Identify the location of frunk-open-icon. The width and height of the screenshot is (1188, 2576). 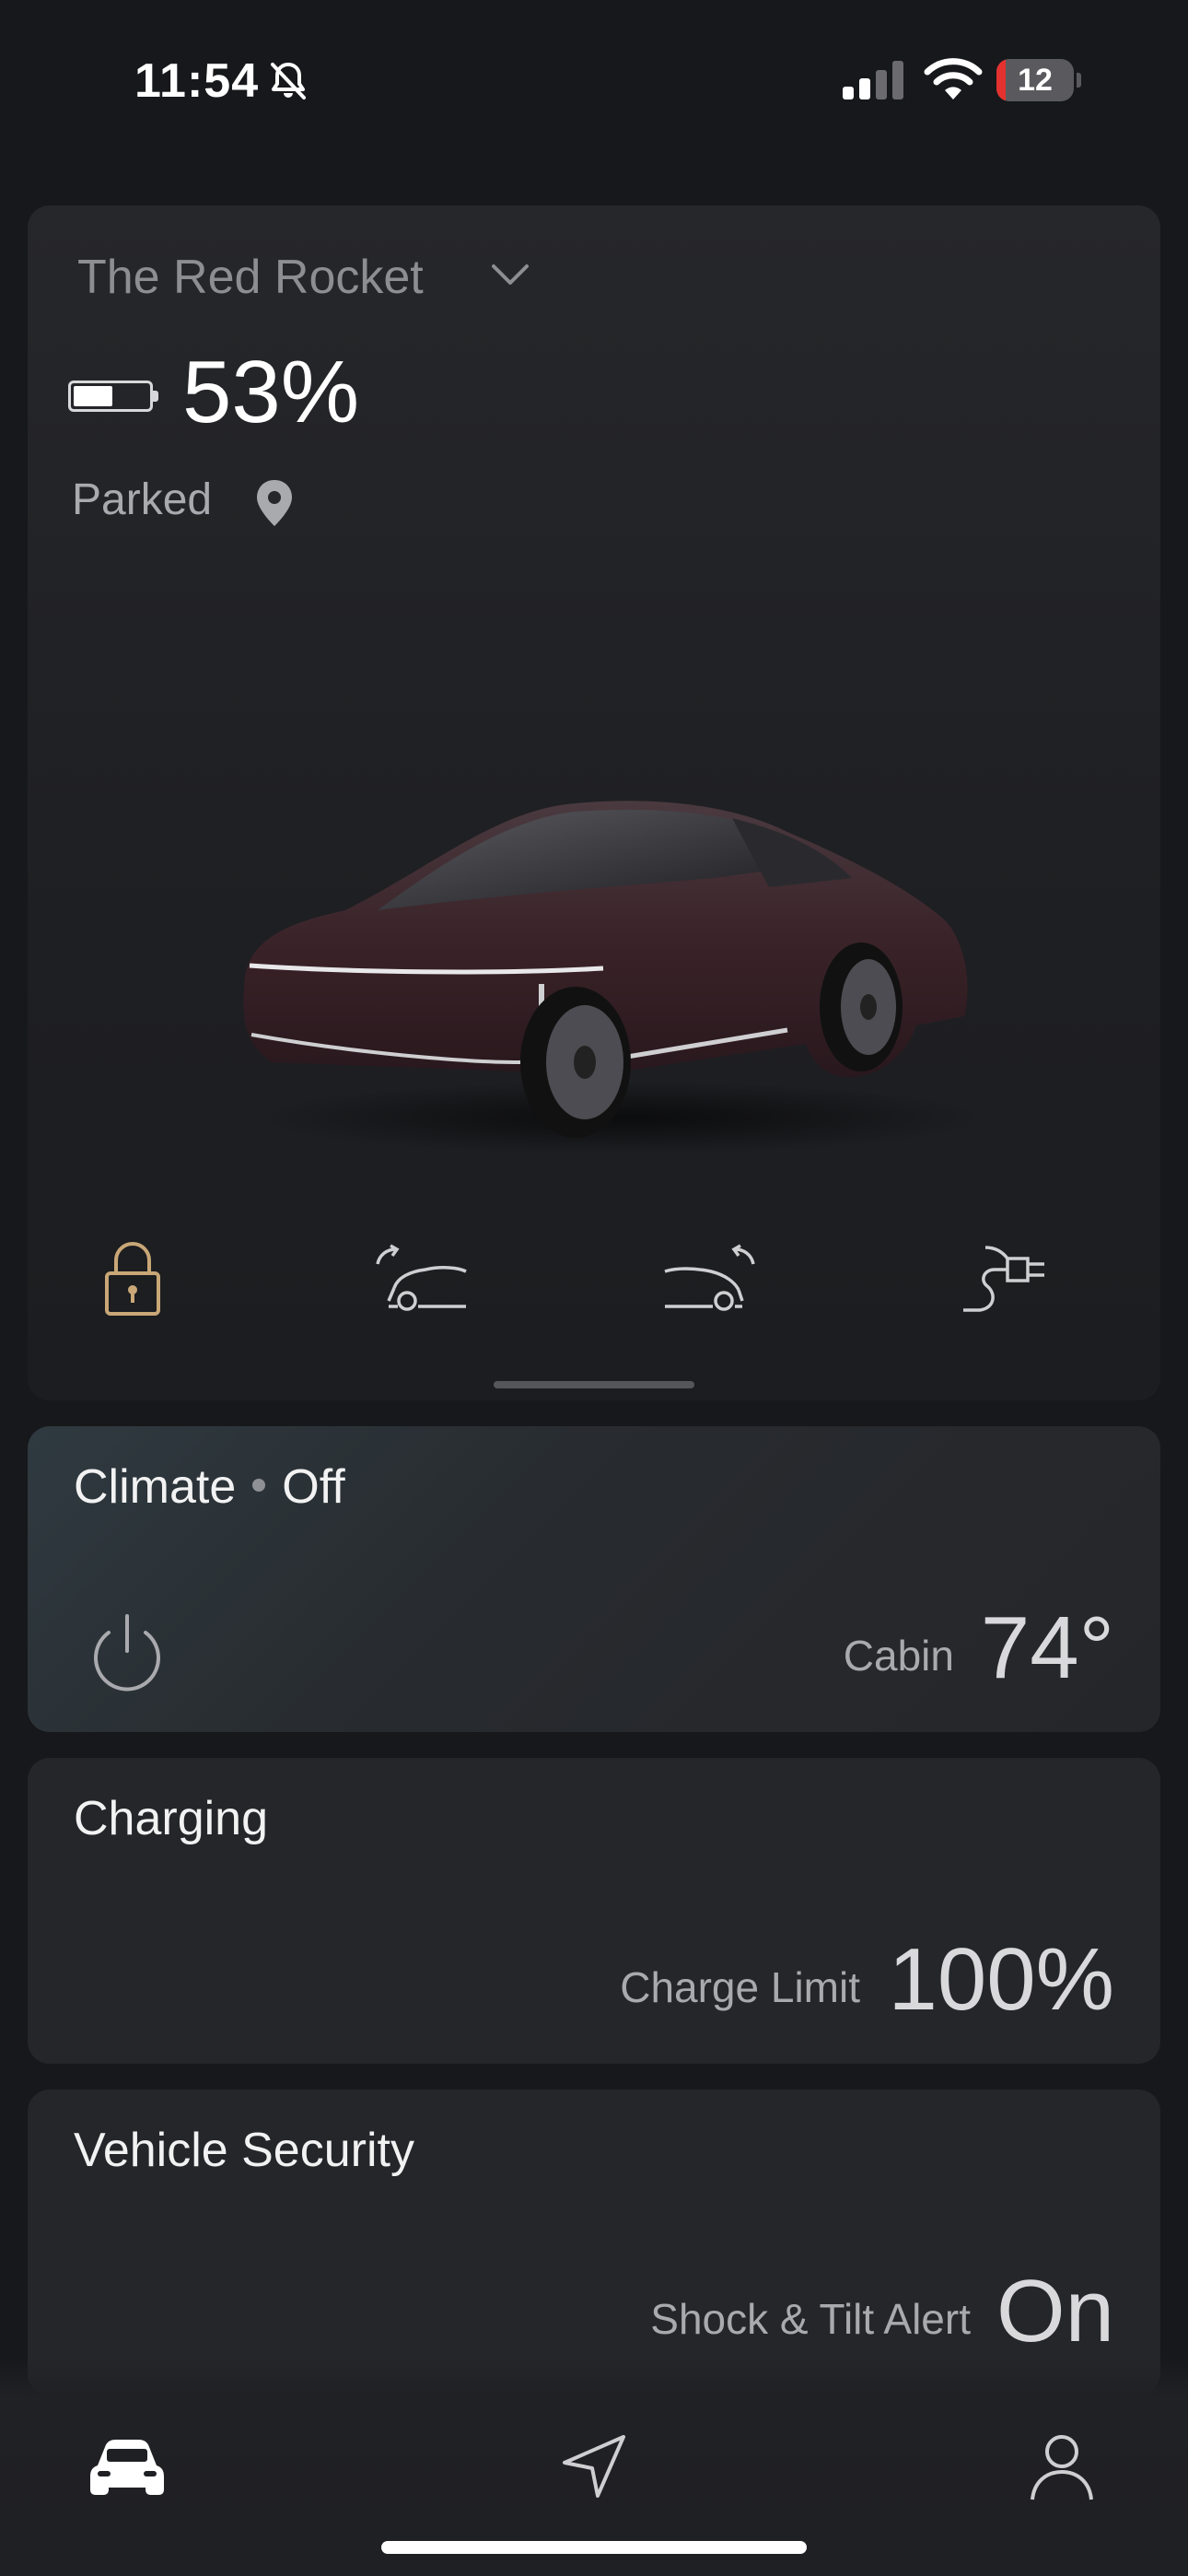
(421, 1277).